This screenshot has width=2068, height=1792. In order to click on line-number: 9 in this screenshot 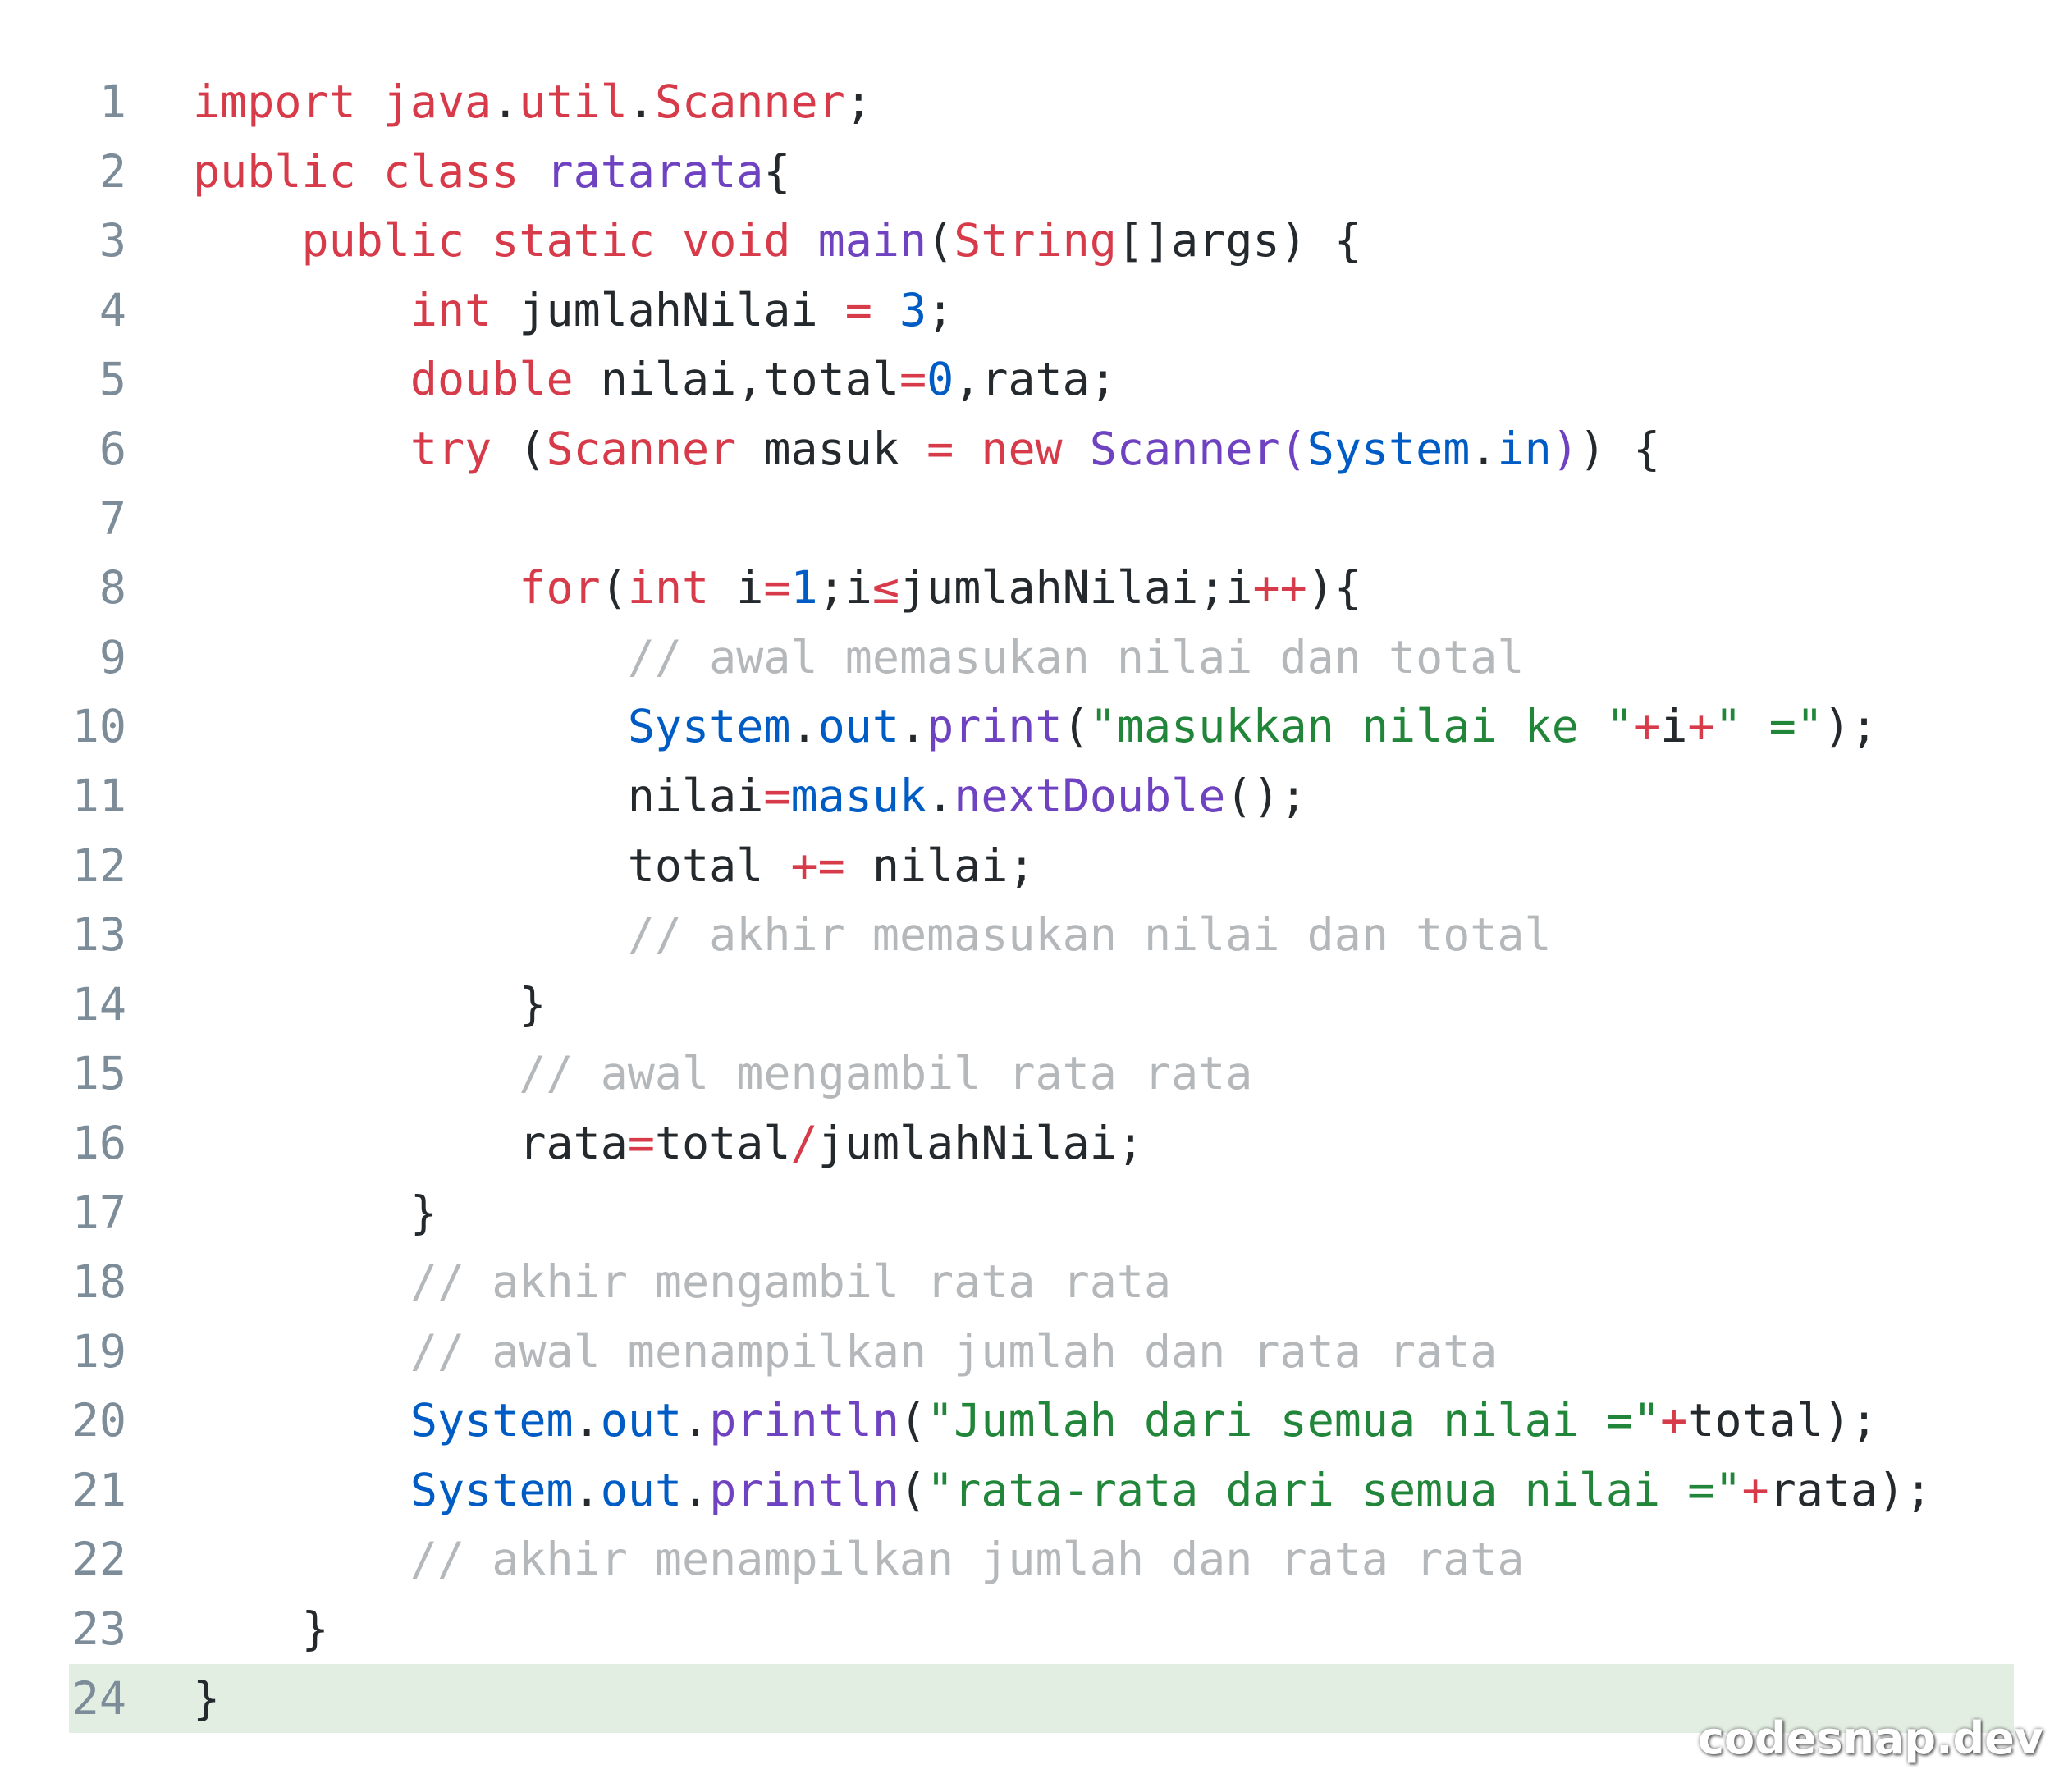, I will do `click(112, 656)`.